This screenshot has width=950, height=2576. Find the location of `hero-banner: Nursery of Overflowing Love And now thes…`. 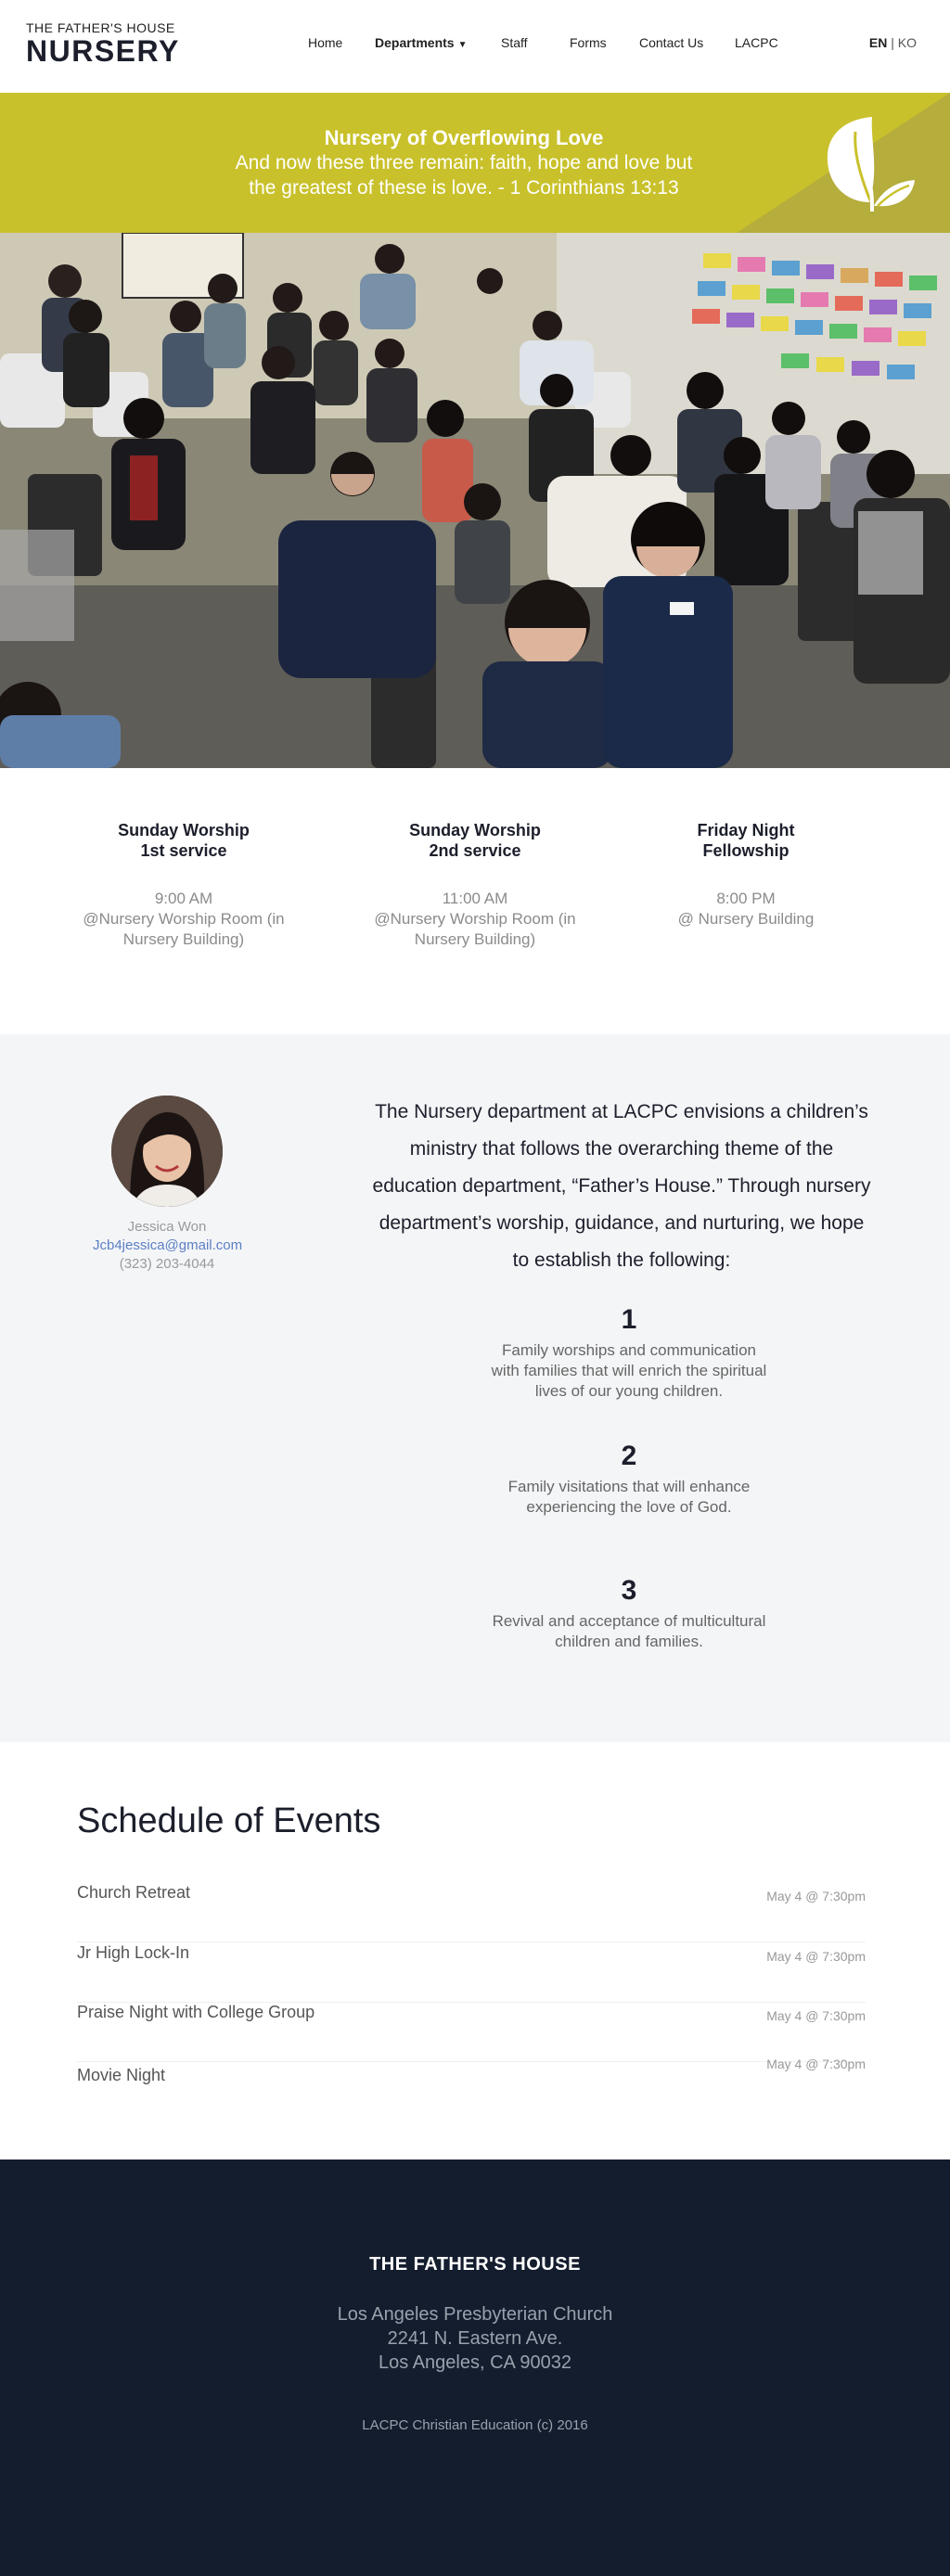

hero-banner: Nursery of Overflowing Love And now thes… is located at coordinates (475, 163).